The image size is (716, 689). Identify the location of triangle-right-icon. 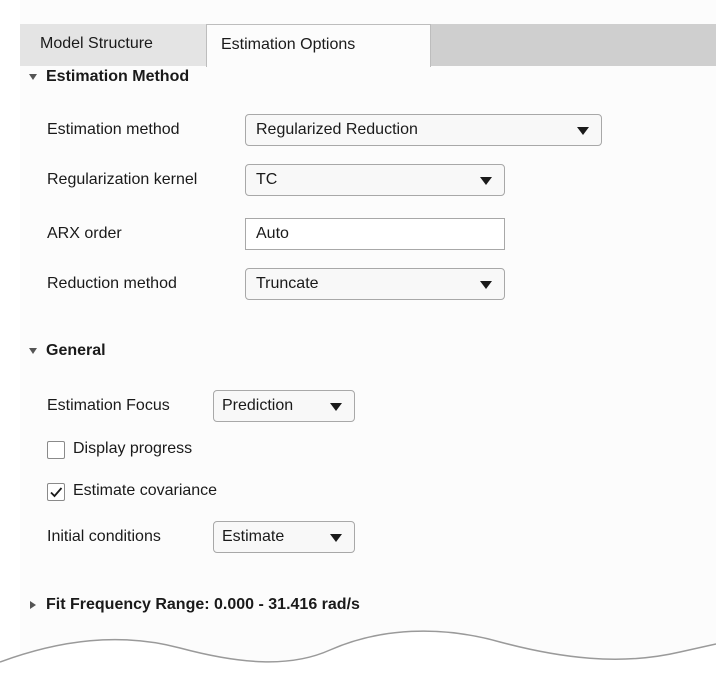
(33, 605).